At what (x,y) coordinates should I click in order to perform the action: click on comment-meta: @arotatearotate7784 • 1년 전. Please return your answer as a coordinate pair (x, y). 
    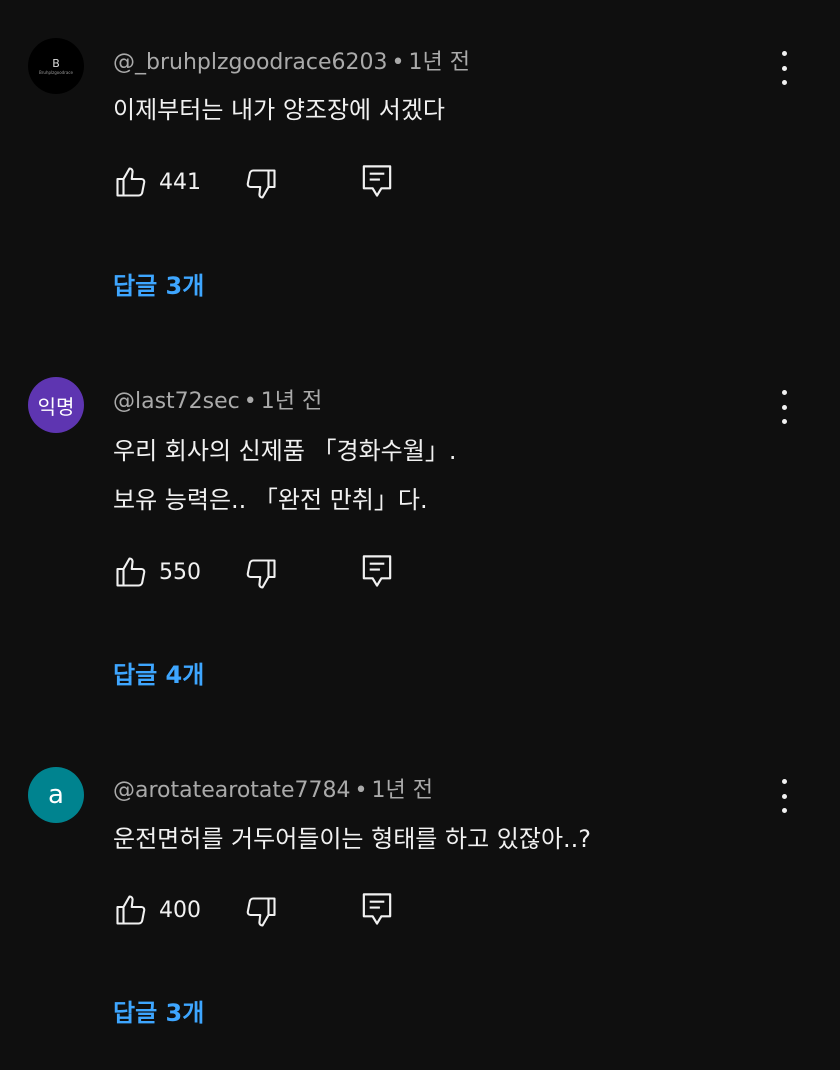
    Looking at the image, I should click on (273, 788).